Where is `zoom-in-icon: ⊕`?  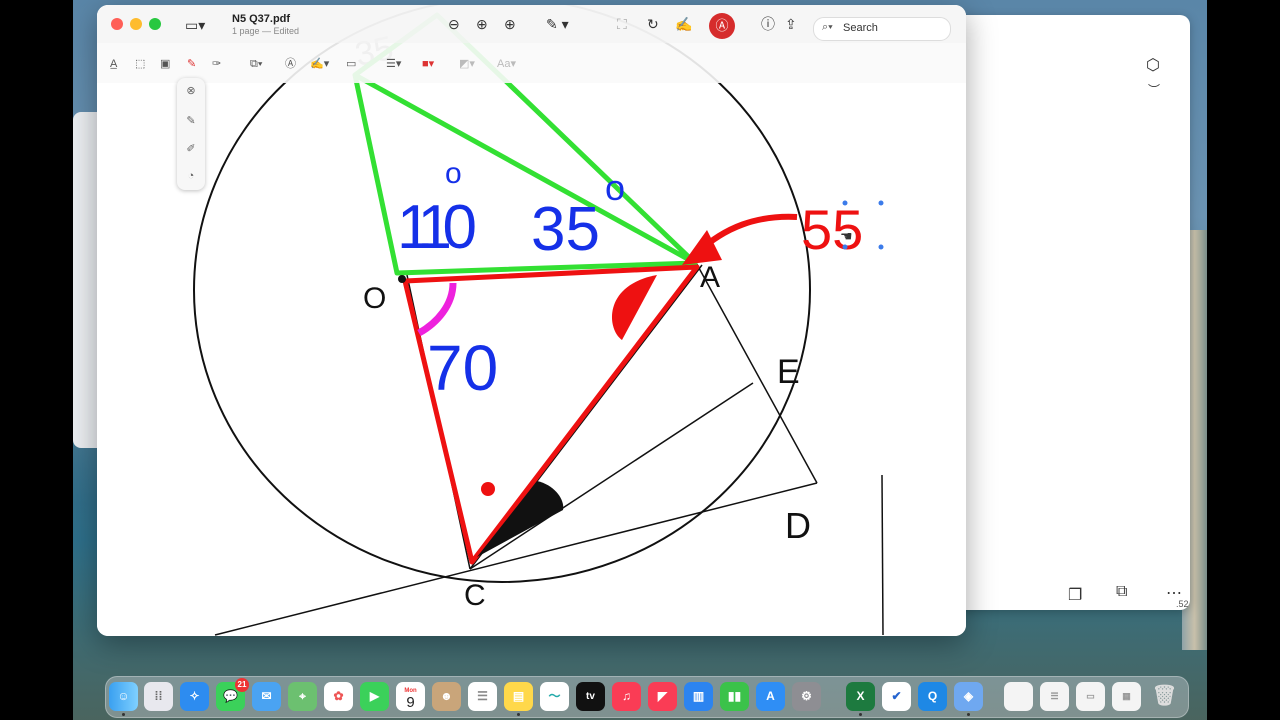
zoom-in-icon: ⊕ is located at coordinates (482, 24).